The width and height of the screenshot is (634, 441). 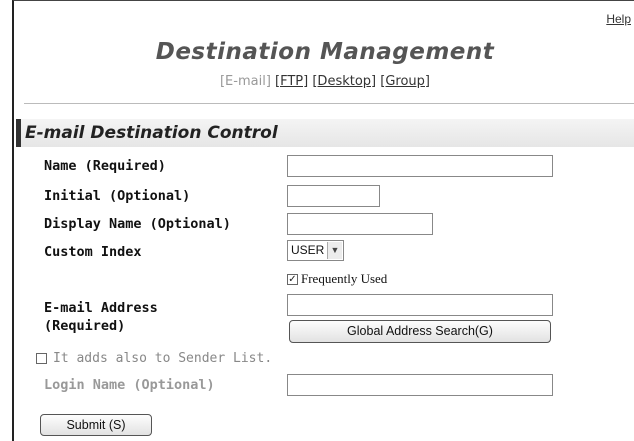 I want to click on display-name-label: Display Name (Optional), so click(x=137, y=224).